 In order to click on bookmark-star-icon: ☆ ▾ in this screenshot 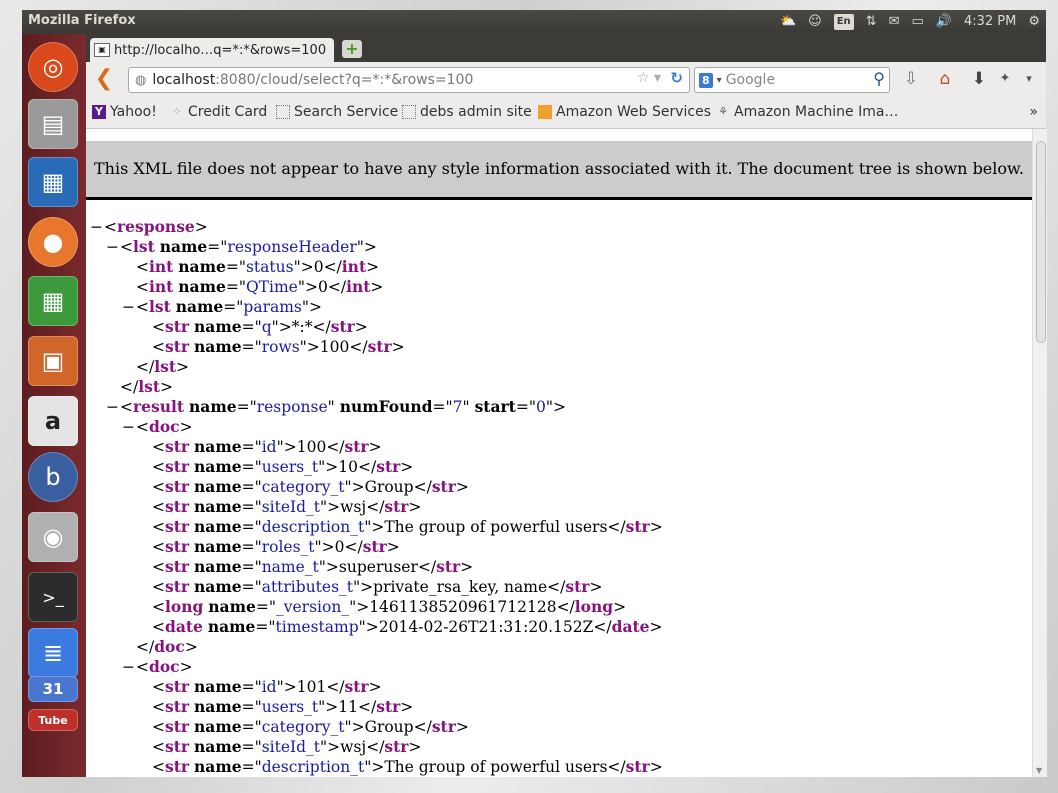, I will do `click(649, 78)`.